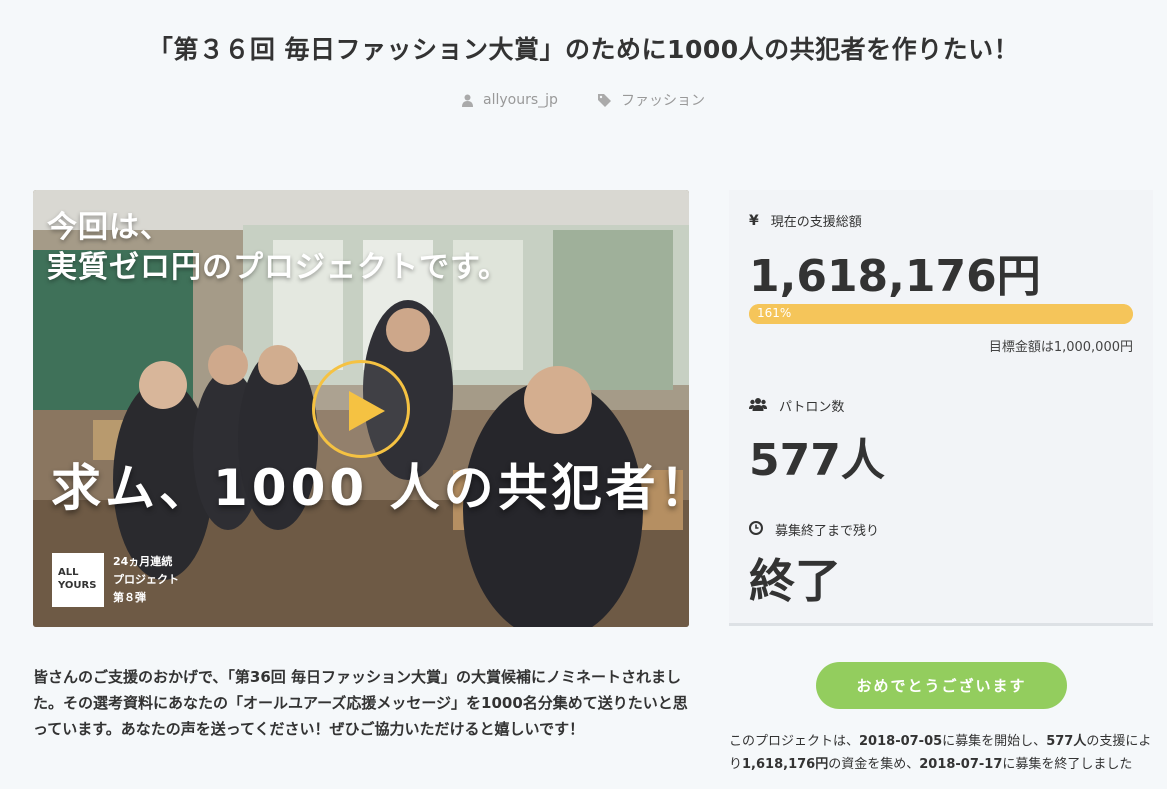 The height and width of the screenshot is (789, 1167). What do you see at coordinates (774, 313) in the screenshot?
I see `progress-percent: 161%` at bounding box center [774, 313].